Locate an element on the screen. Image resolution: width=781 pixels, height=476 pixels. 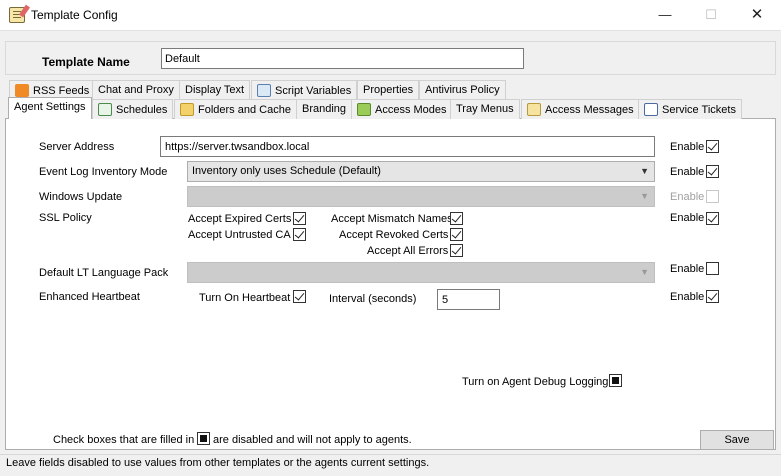
ssl-policy-enable-checkbox is located at coordinates (712, 218).